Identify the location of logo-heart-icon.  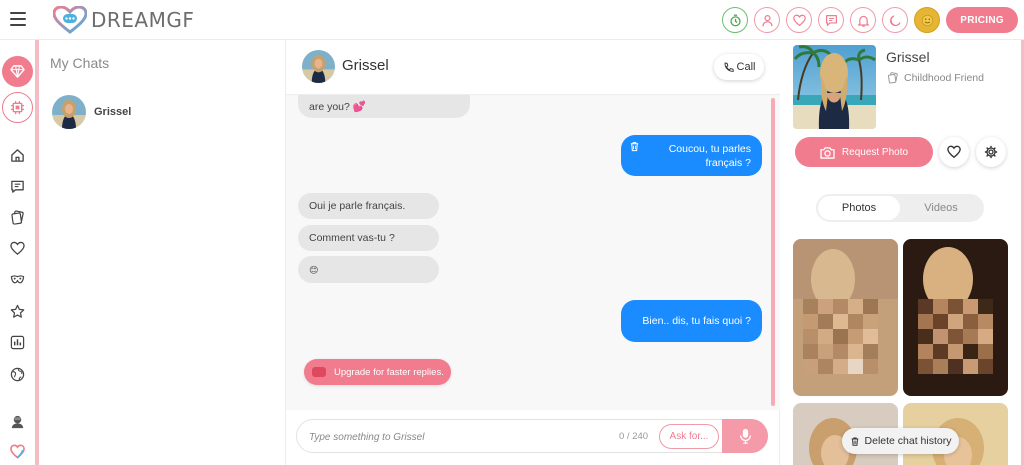
(70, 20).